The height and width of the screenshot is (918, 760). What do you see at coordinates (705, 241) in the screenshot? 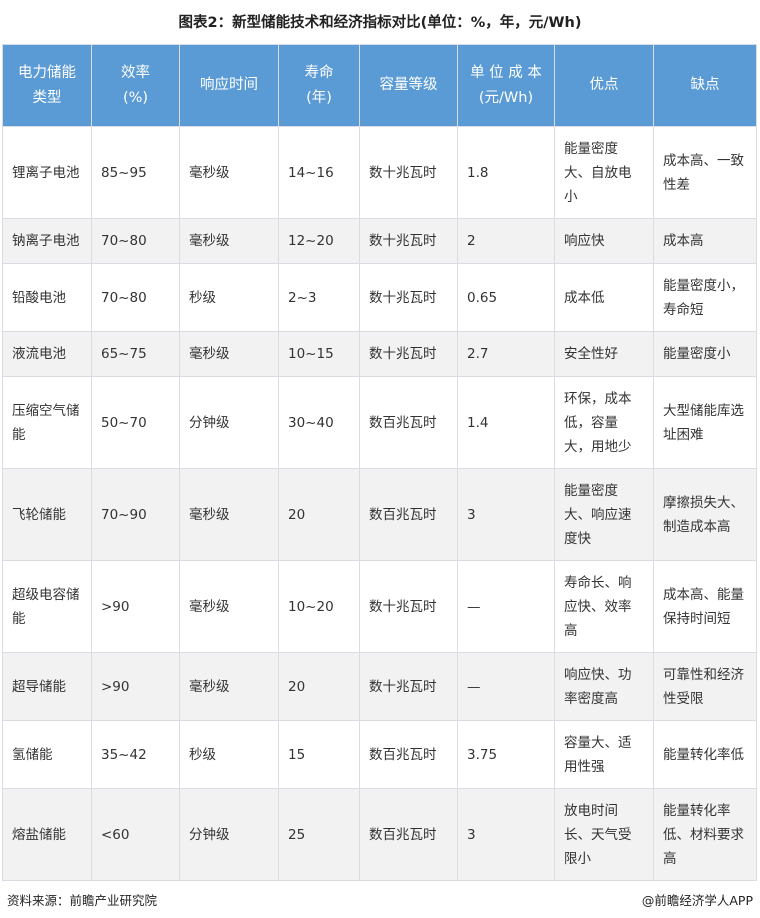
I see `cell-disadvantages: 成本高` at bounding box center [705, 241].